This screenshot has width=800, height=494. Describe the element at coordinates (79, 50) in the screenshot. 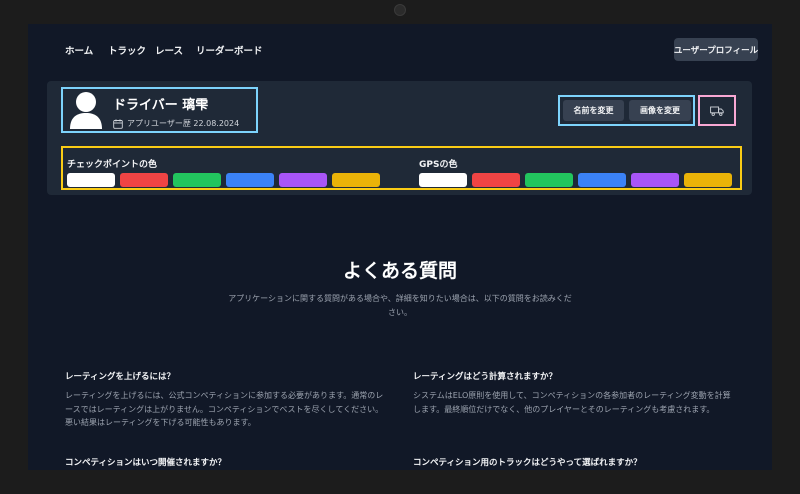

I see `nav-home-link: ホーム` at that location.